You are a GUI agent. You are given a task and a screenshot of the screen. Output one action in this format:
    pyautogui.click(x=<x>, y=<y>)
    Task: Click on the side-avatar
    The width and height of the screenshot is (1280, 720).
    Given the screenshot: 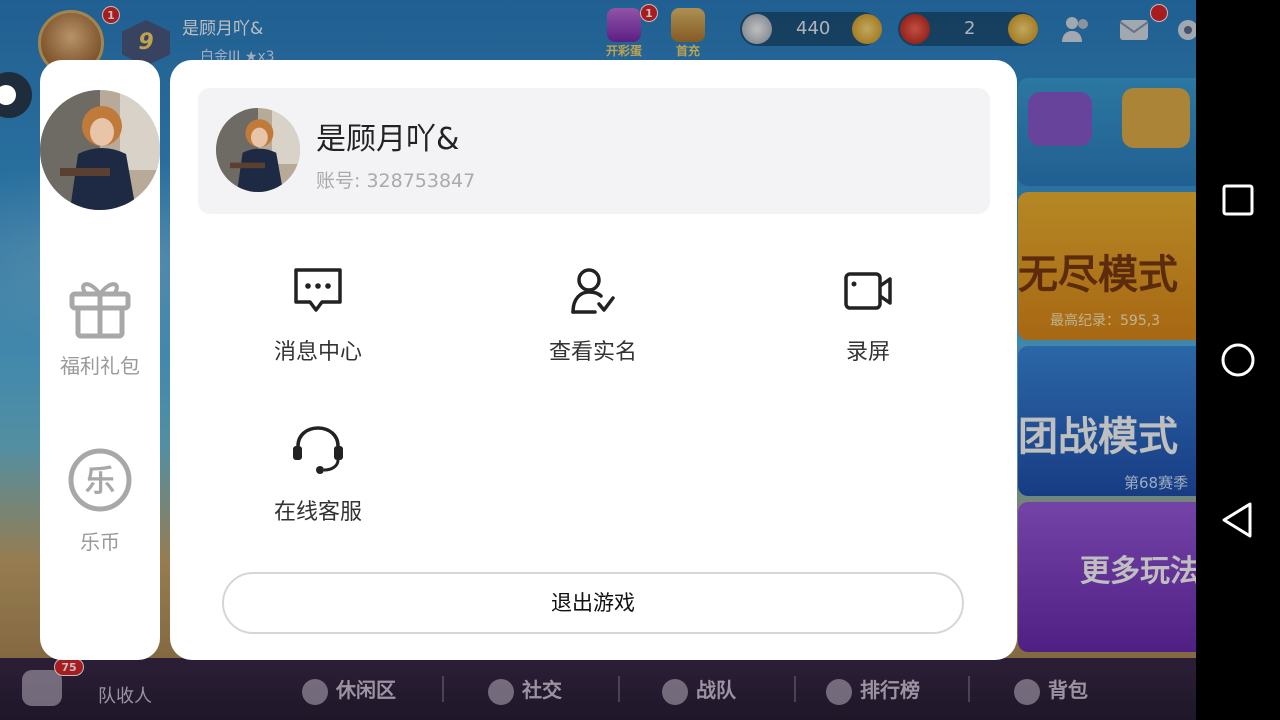 What is the action you would take?
    pyautogui.click(x=100, y=150)
    